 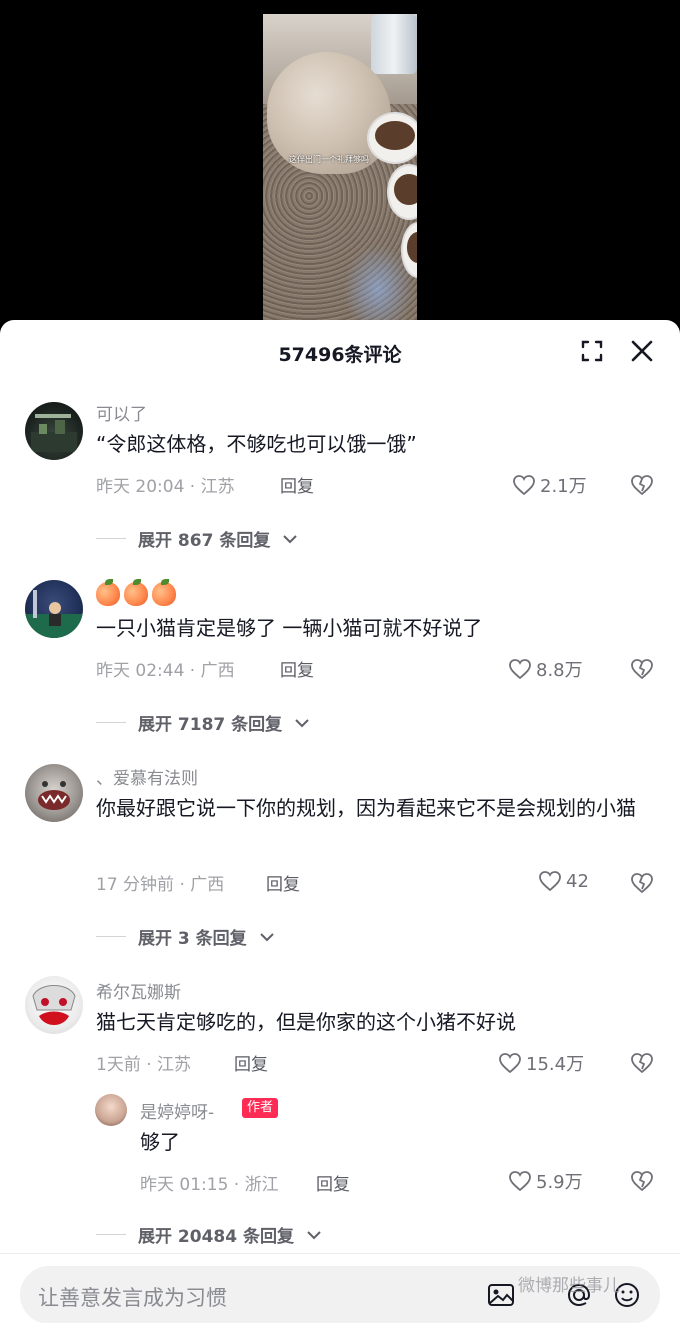 I want to click on like-button: 42, so click(x=563, y=881).